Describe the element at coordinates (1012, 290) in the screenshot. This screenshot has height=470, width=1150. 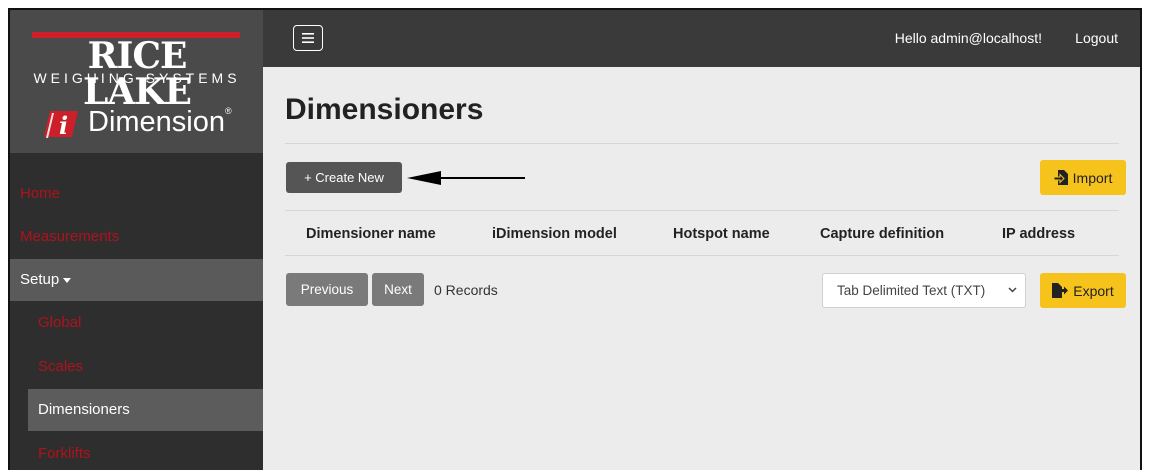
I see `chevron-down-icon` at that location.